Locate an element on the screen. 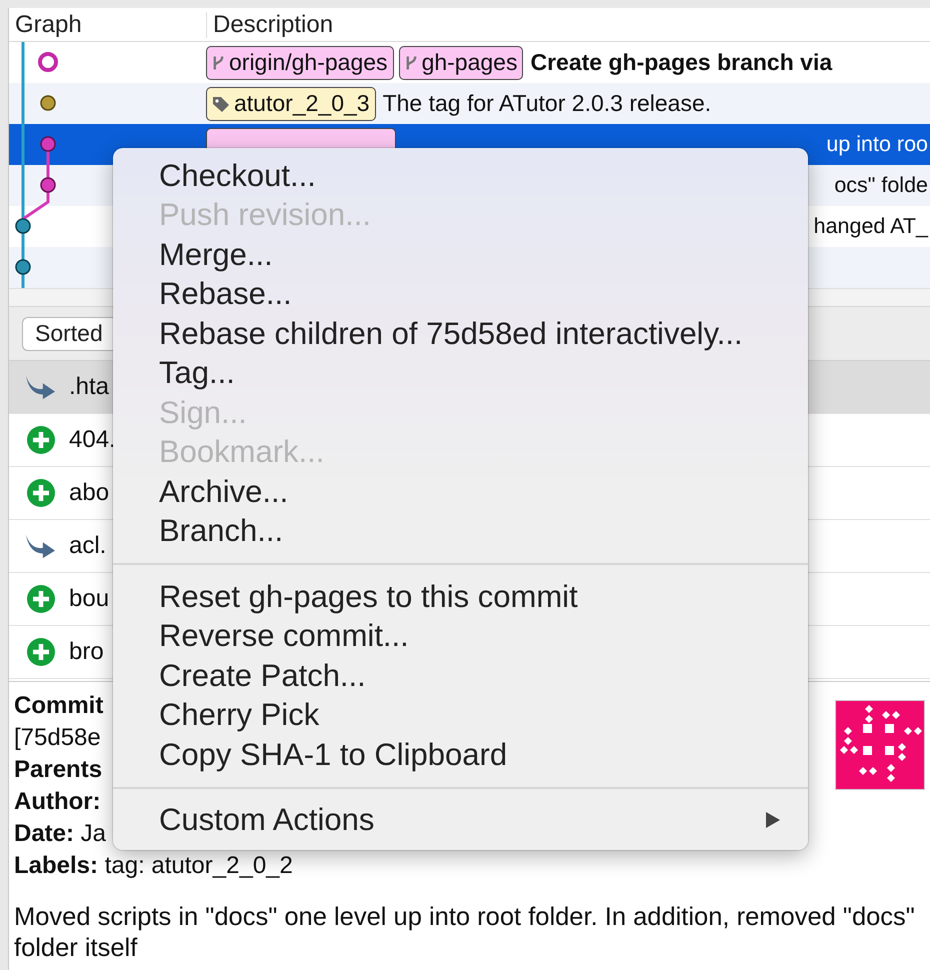 The height and width of the screenshot is (970, 930). tag-label: atutor_2_0_3 is located at coordinates (291, 103).